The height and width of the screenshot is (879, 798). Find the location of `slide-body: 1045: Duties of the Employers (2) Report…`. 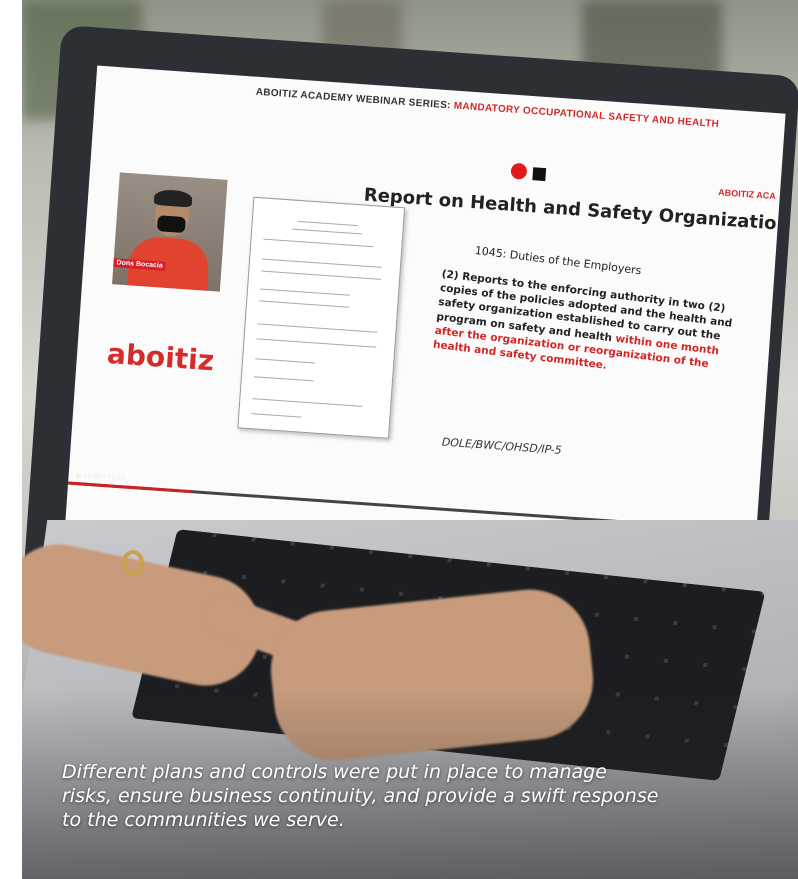

slide-body: 1045: Duties of the Employers (2) Report… is located at coordinates (587, 314).